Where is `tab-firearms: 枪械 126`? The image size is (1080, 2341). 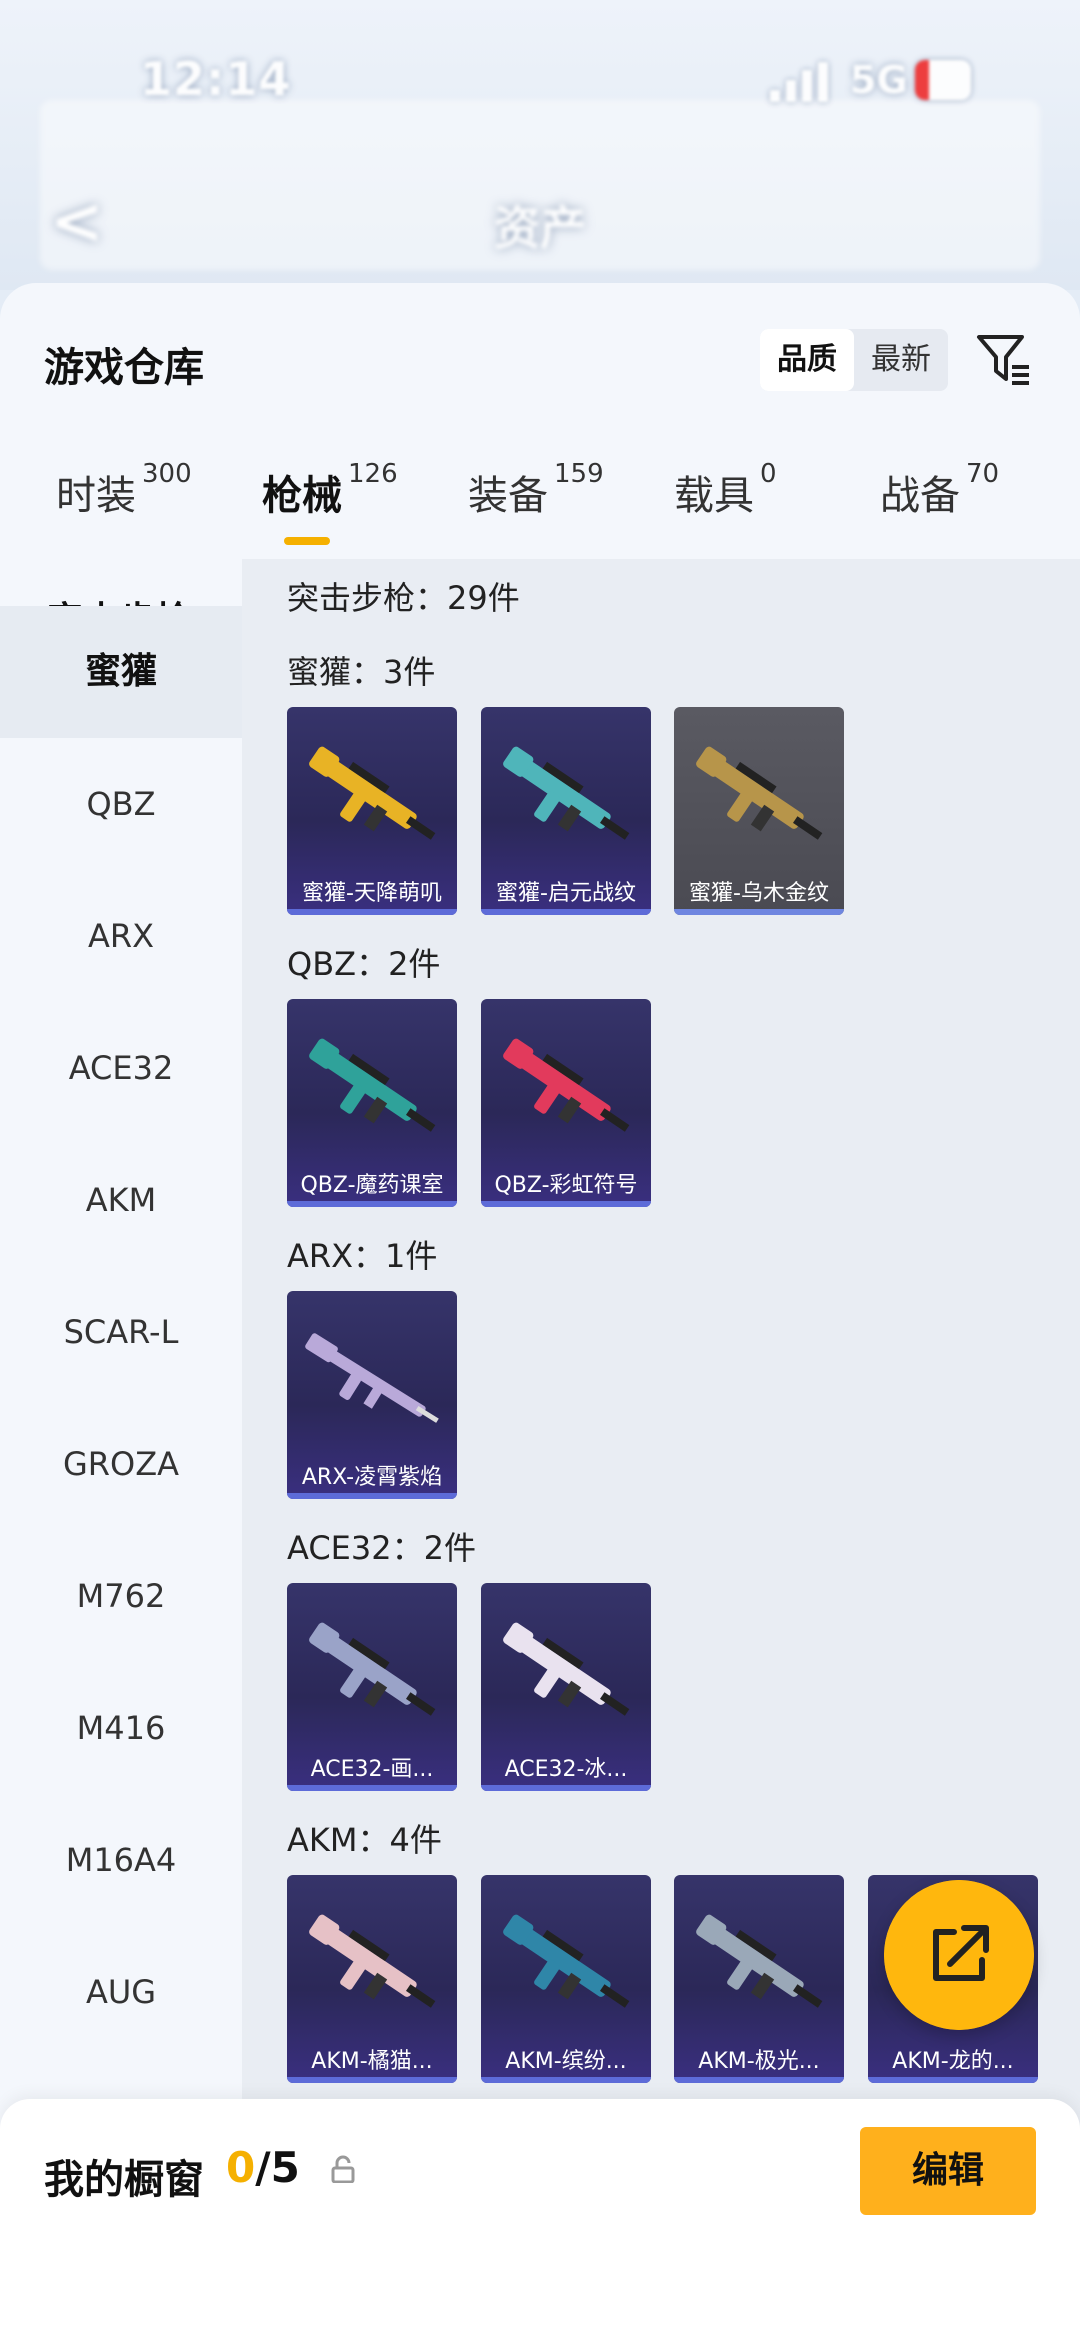
tab-firearms: 枪械 126 is located at coordinates (330, 516).